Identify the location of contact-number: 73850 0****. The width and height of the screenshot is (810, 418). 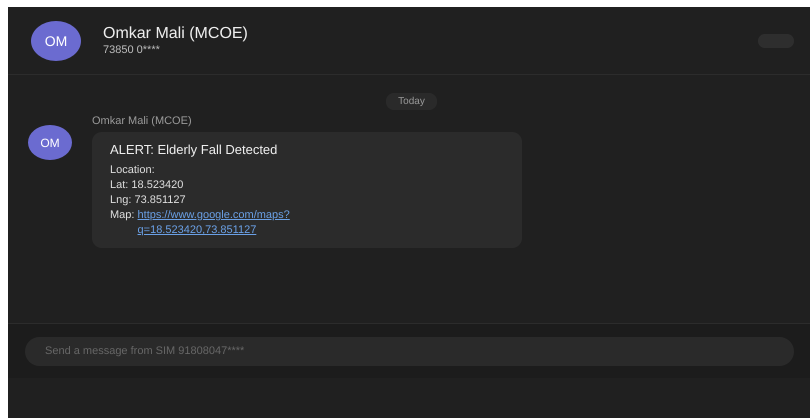
(132, 50).